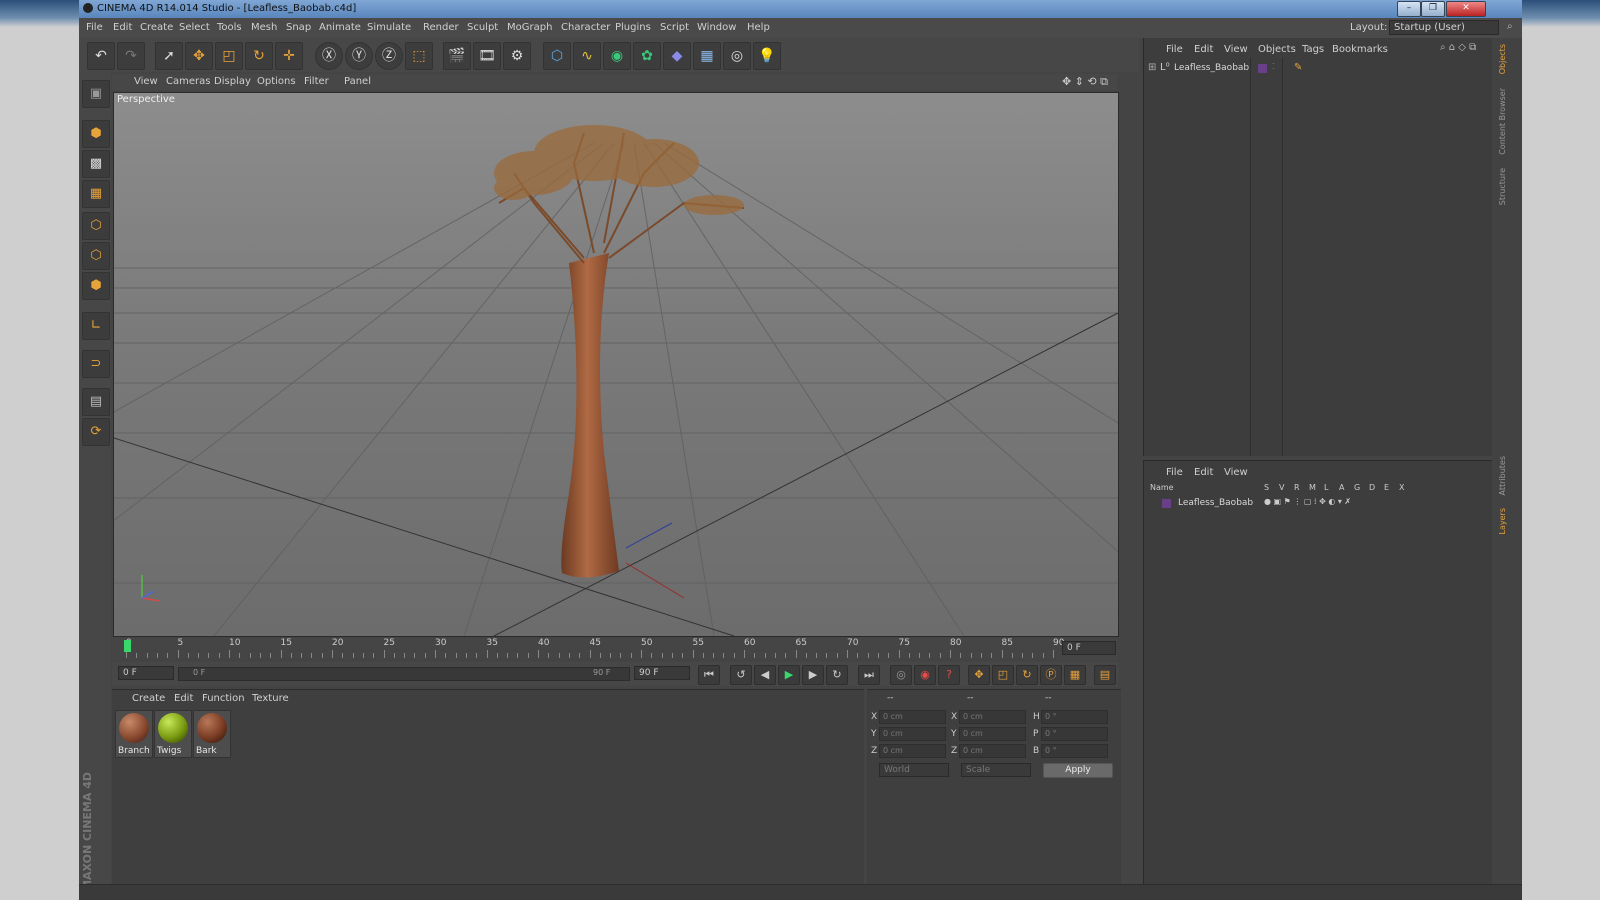 The height and width of the screenshot is (900, 1600). Describe the element at coordinates (357, 81) in the screenshot. I see `viewport-menu-panel: Panel` at that location.